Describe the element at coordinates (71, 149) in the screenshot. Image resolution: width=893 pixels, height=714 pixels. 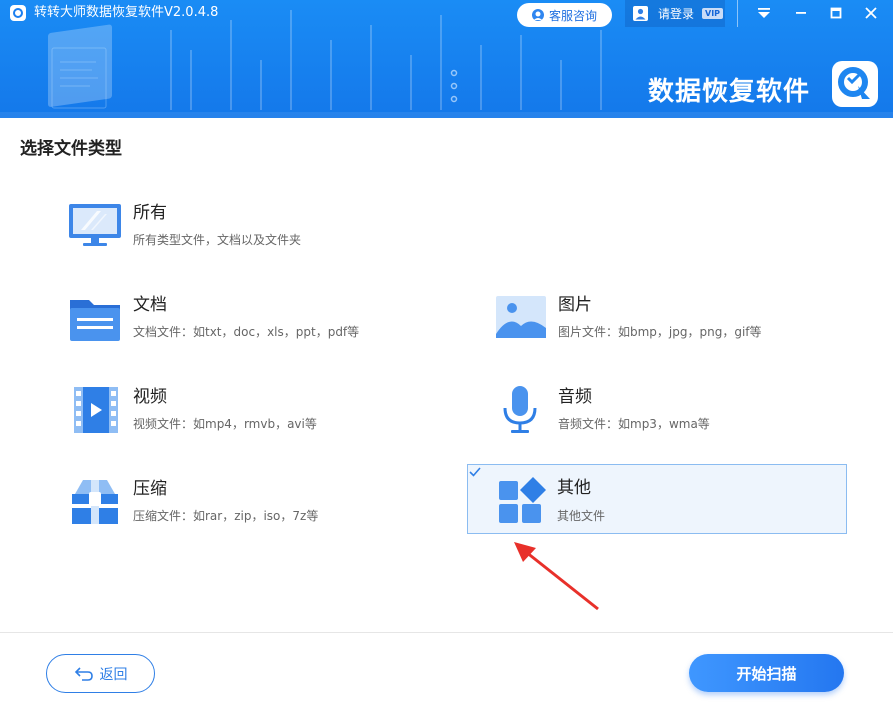
I see `page-title: 选择文件类型` at that location.